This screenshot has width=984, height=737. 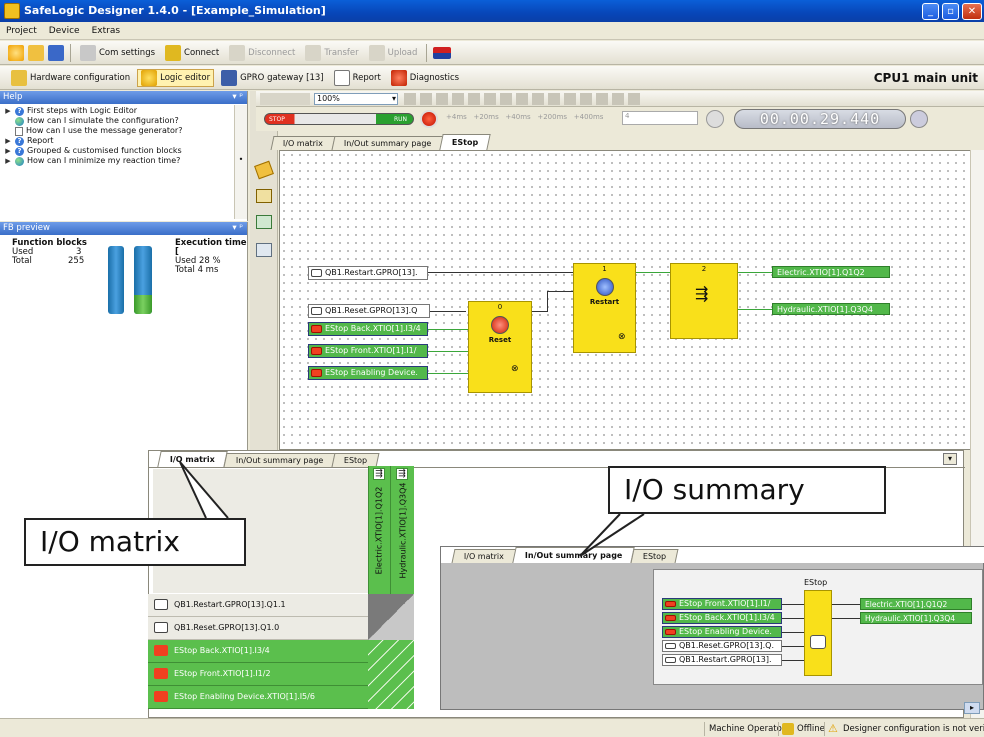 I want to click on scroll-right-button: ▸, so click(x=972, y=708).